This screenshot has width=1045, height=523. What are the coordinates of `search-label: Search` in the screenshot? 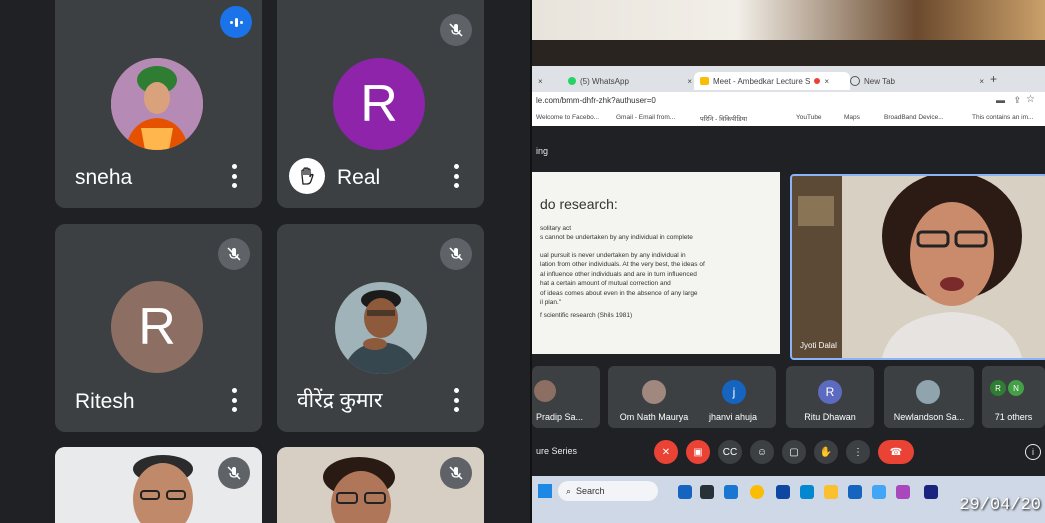 It's located at (590, 491).